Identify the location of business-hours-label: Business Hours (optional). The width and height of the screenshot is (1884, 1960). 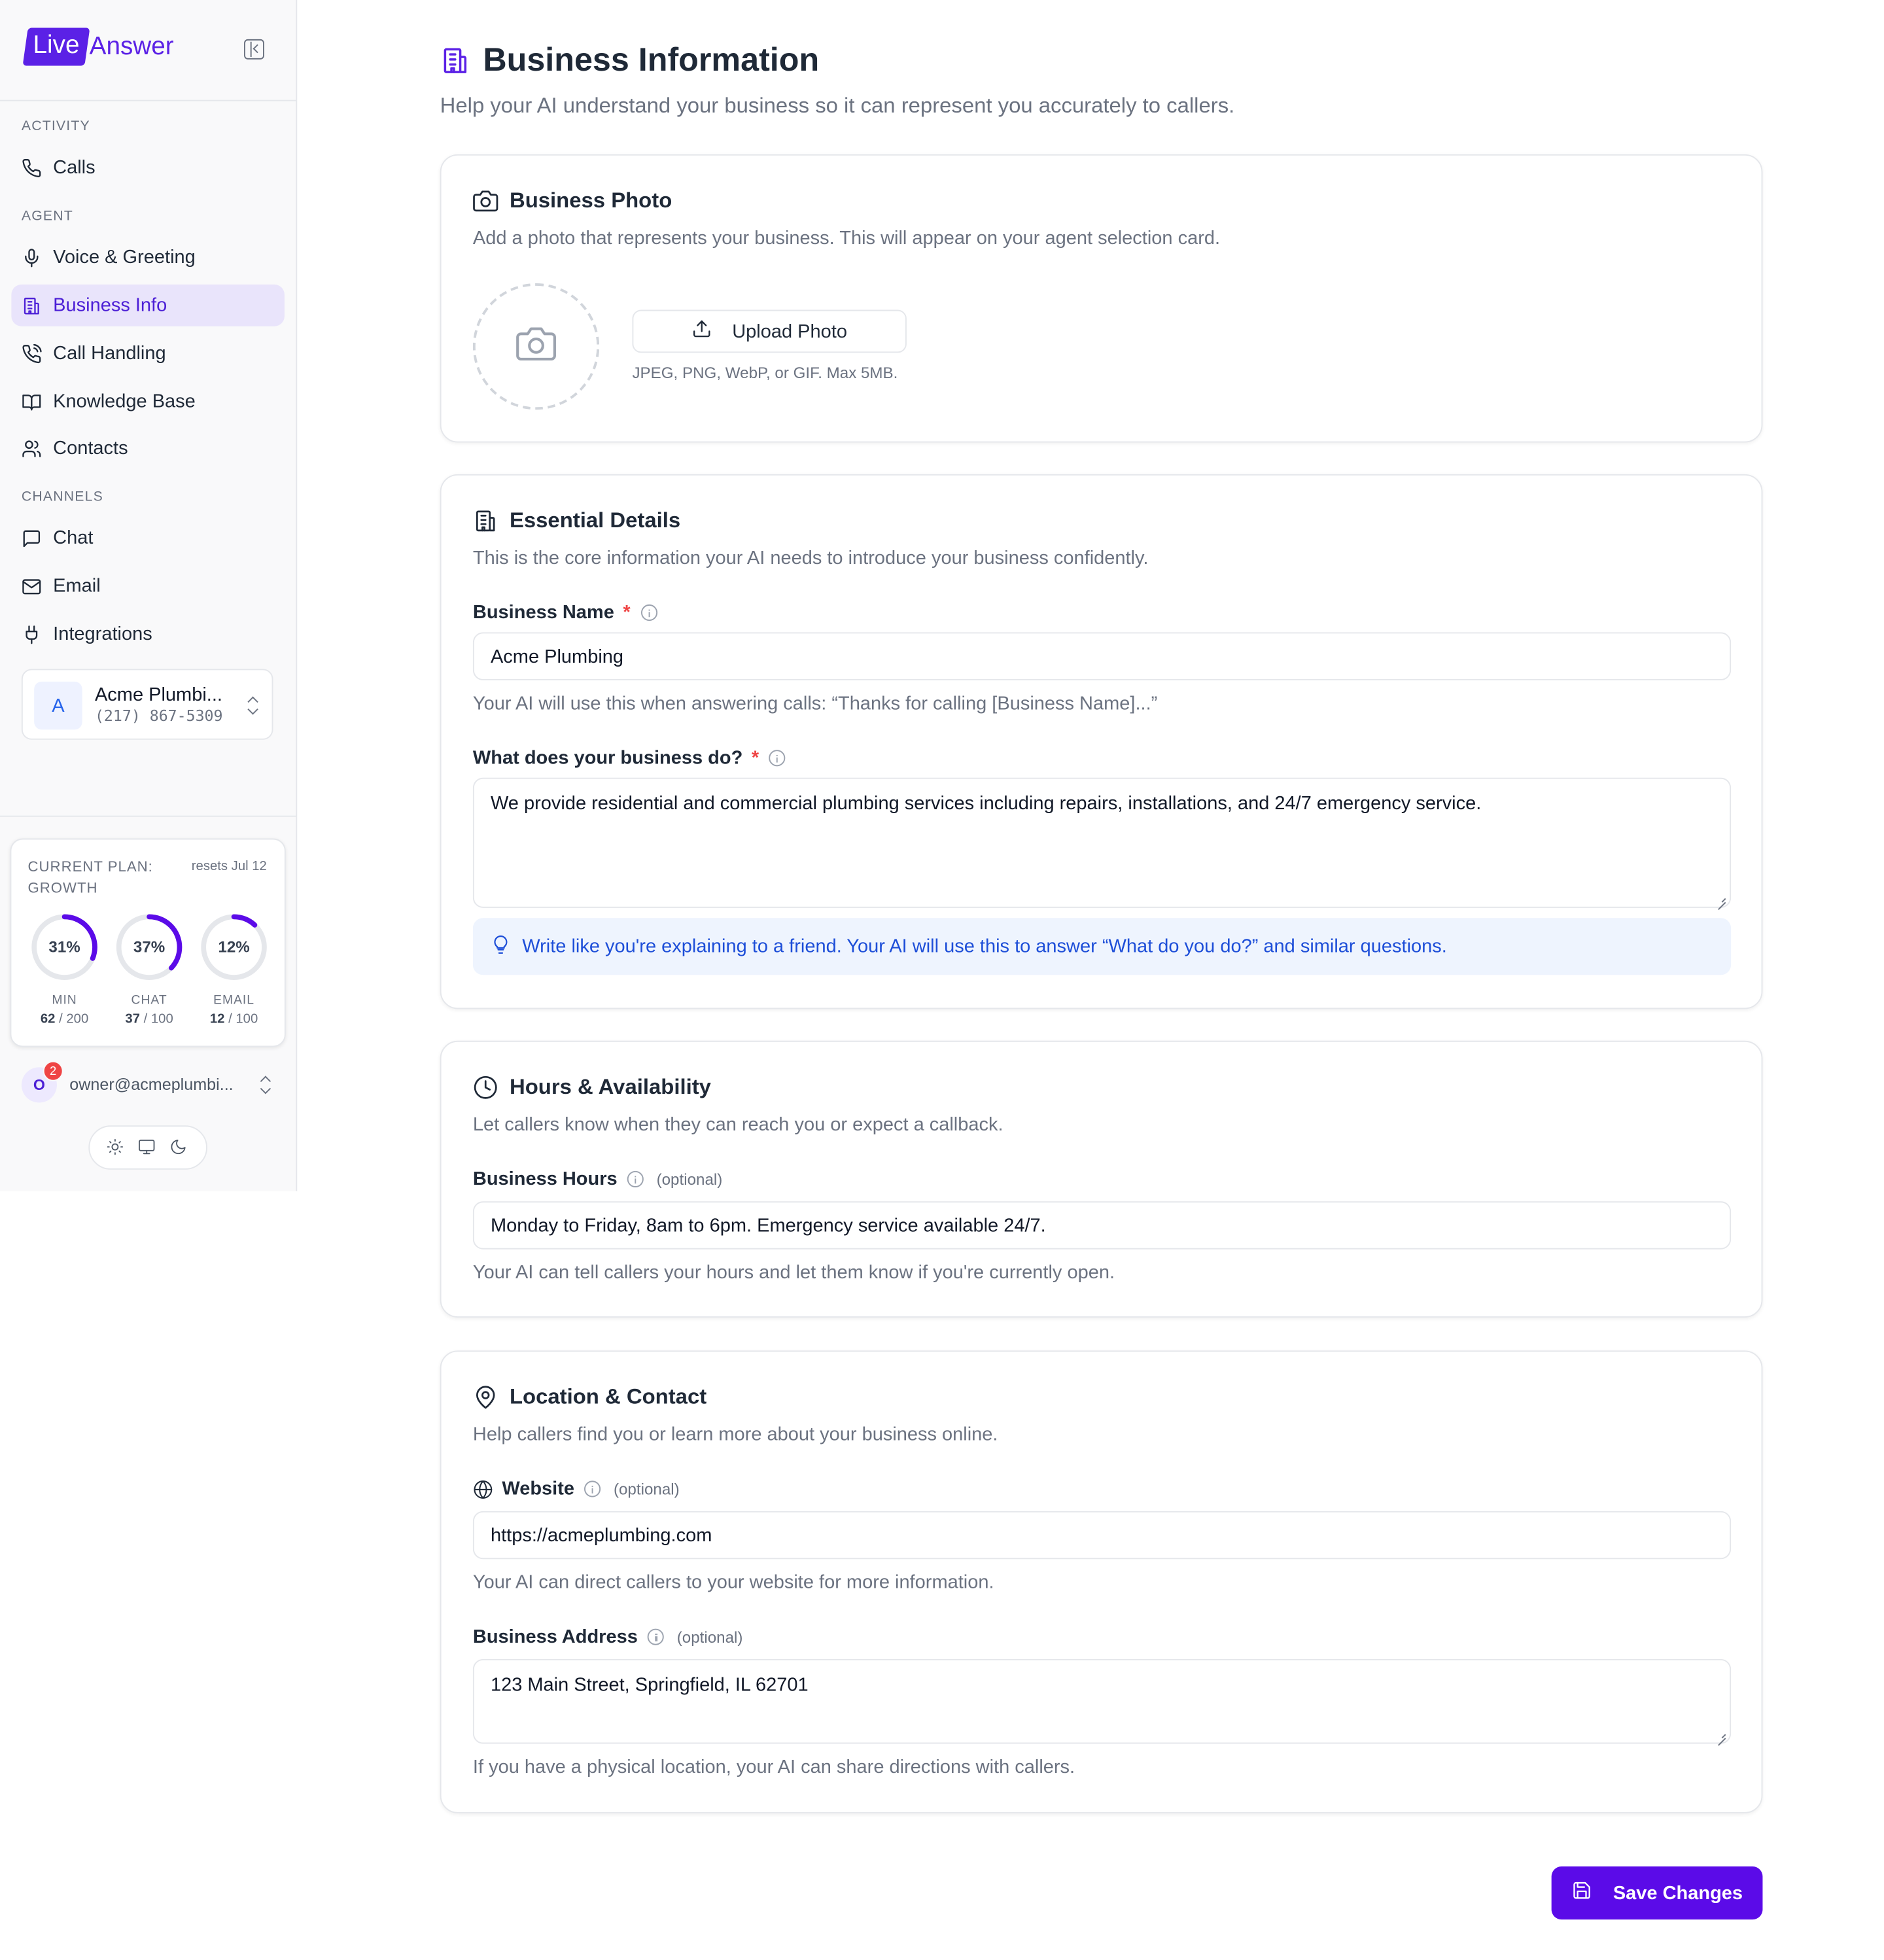
(597, 1179).